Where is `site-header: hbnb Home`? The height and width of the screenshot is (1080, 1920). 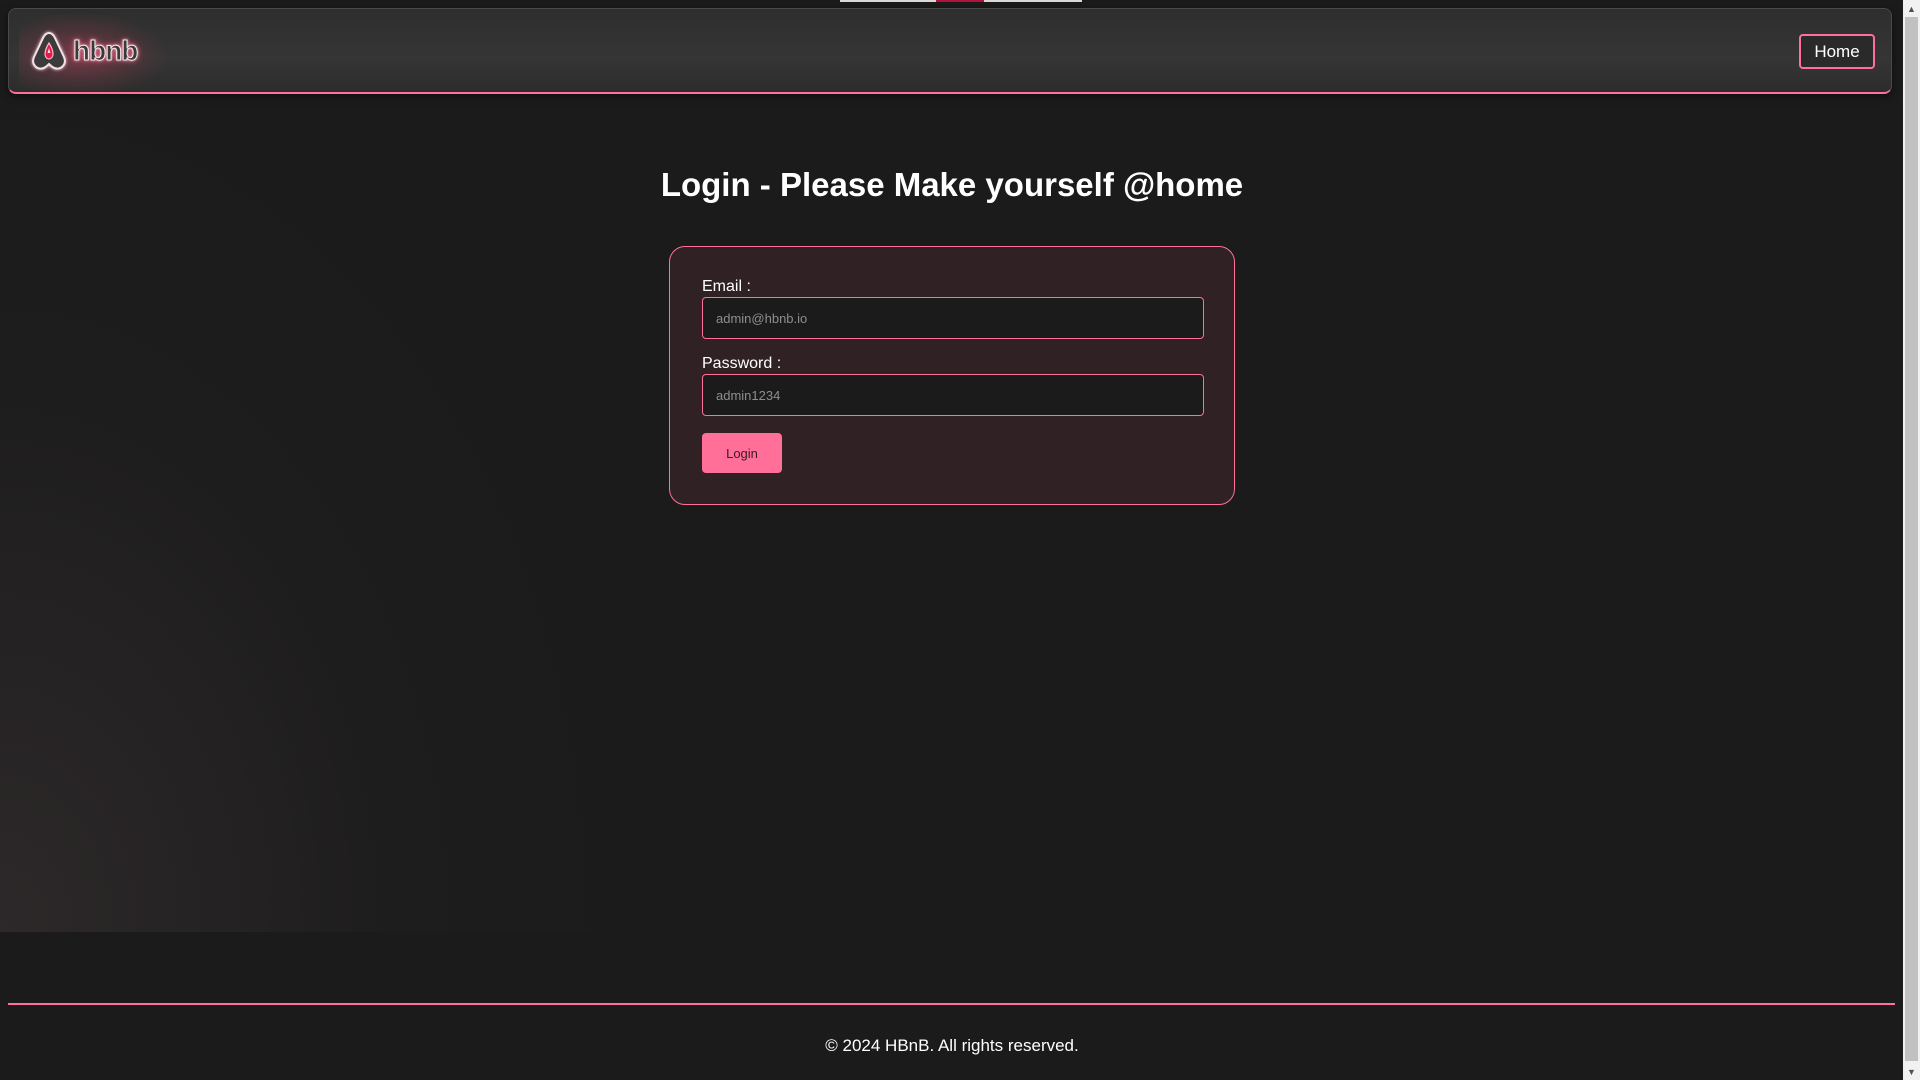
site-header: hbnb Home is located at coordinates (950, 51).